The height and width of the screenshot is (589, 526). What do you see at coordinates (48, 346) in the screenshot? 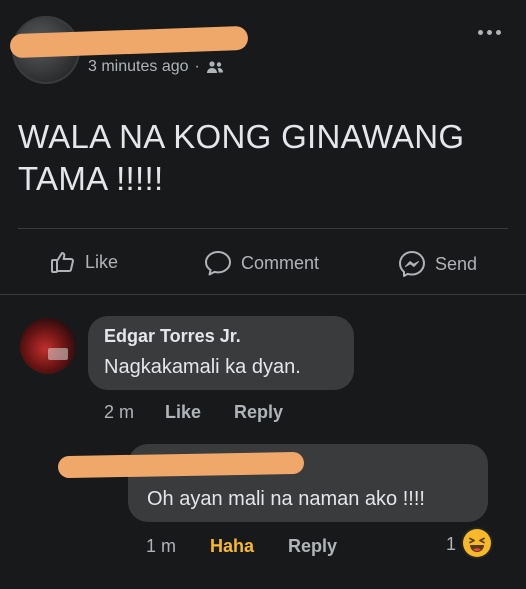
I see `commenter-avatar` at bounding box center [48, 346].